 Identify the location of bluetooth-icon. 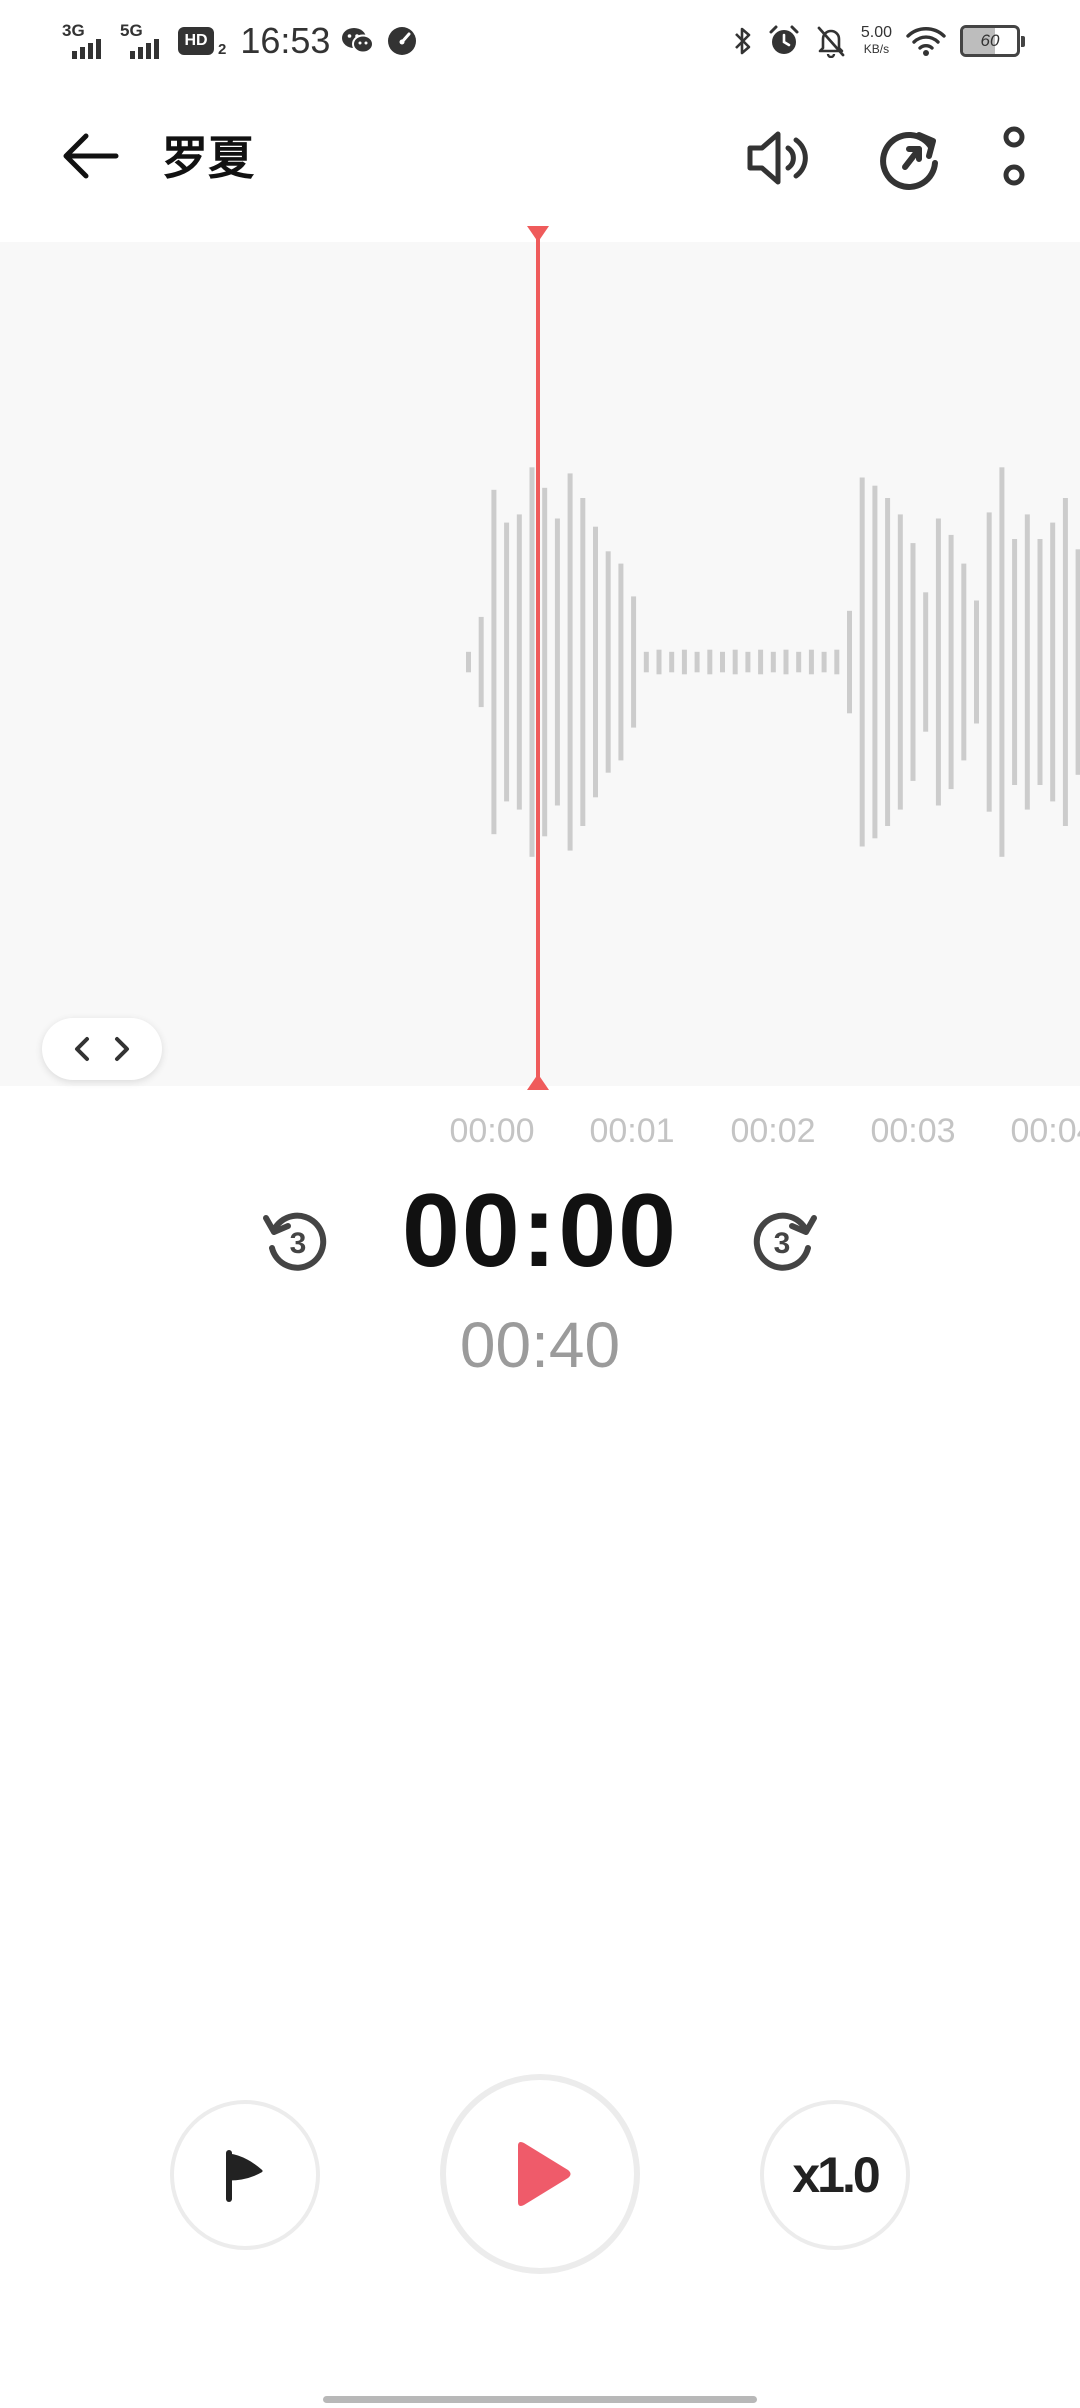
(742, 41).